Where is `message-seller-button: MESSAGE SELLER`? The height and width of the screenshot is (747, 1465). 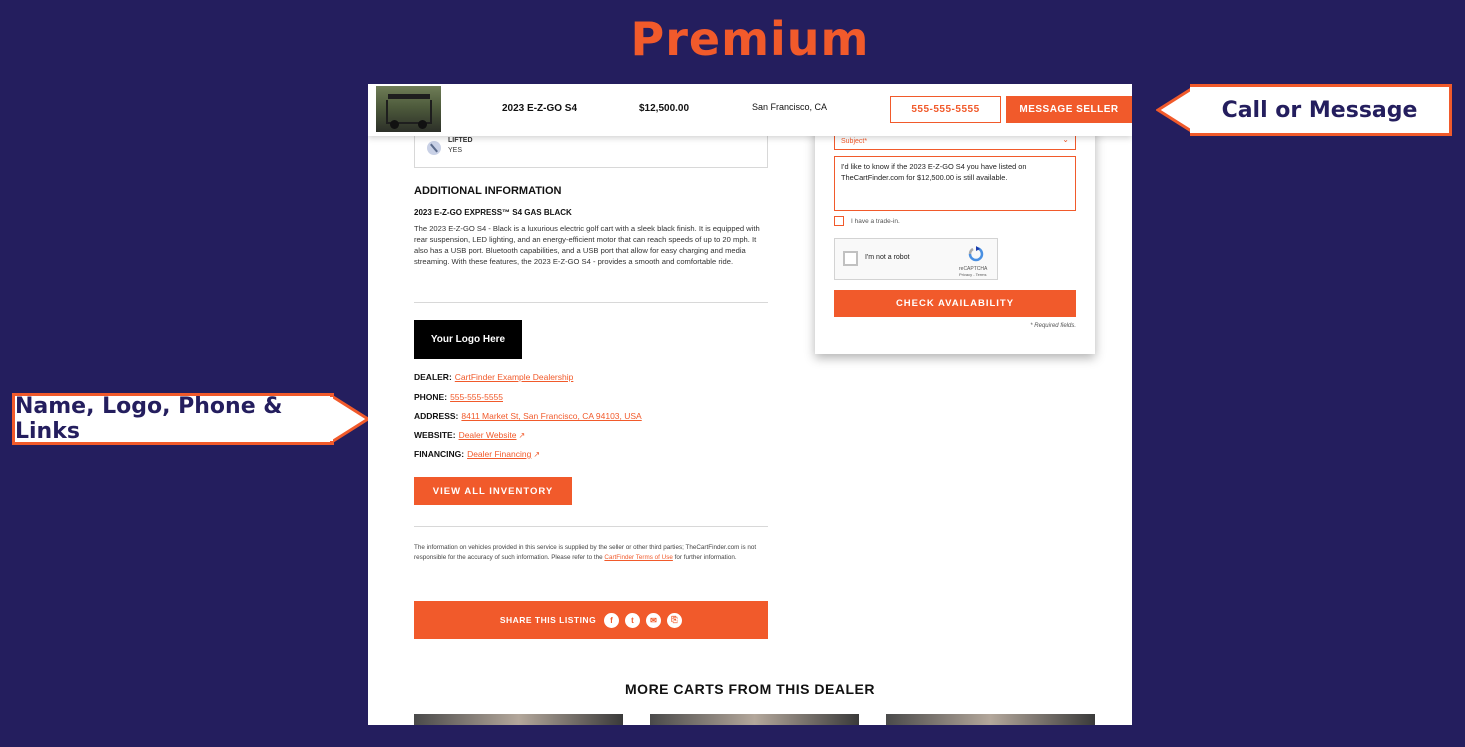 message-seller-button: MESSAGE SELLER is located at coordinates (1069, 109).